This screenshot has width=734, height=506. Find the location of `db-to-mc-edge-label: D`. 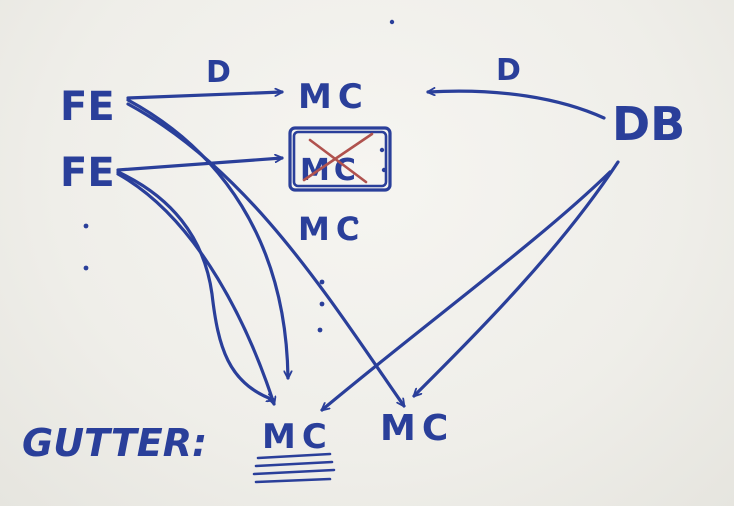

db-to-mc-edge-label: D is located at coordinates (508, 70).